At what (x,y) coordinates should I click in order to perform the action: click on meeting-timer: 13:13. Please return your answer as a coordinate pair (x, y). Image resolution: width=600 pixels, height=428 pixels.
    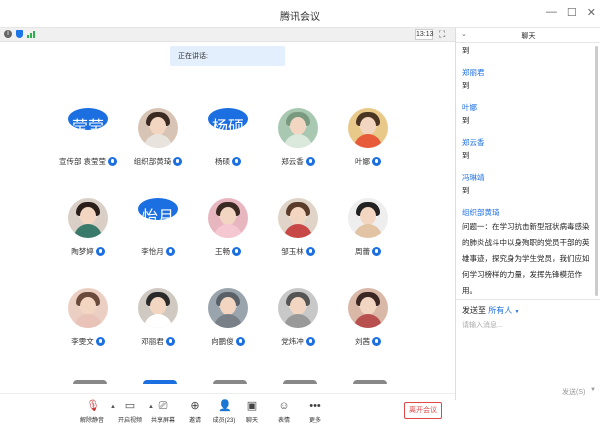
    Looking at the image, I should click on (424, 34).